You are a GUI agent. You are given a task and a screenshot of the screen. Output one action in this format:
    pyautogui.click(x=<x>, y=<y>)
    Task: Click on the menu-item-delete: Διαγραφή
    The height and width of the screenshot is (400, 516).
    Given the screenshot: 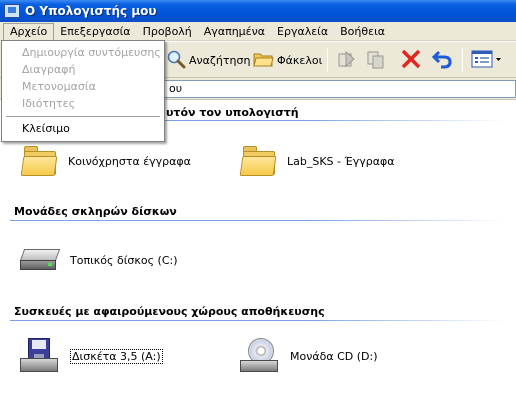 What is the action you would take?
    pyautogui.click(x=83, y=69)
    